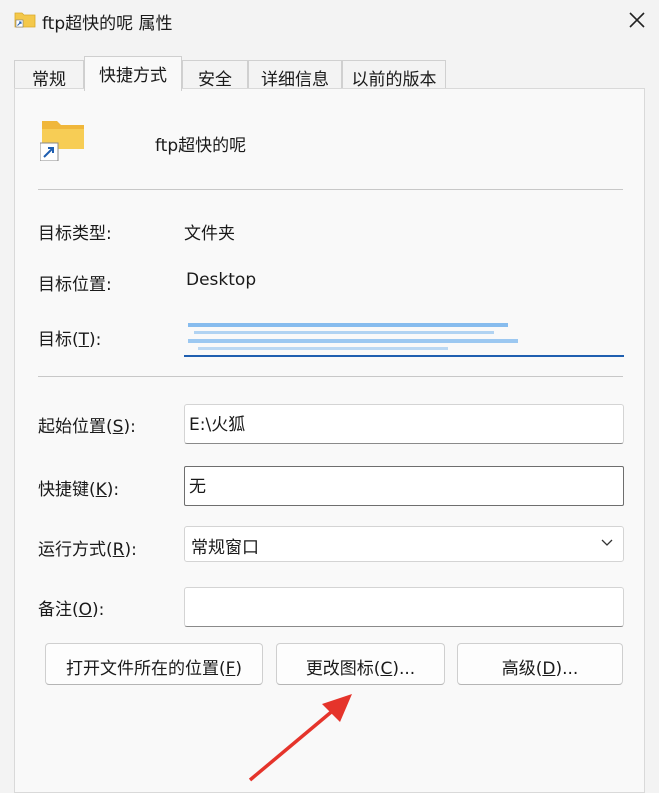 This screenshot has width=659, height=793. I want to click on comment-field, so click(404, 607).